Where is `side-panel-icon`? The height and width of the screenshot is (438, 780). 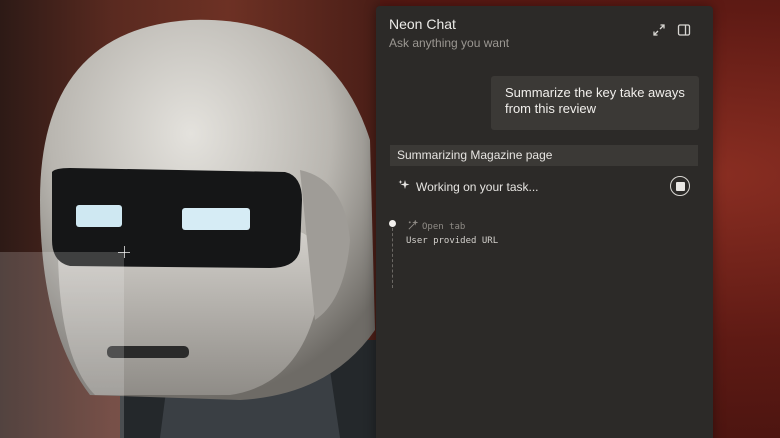
side-panel-icon is located at coordinates (684, 30).